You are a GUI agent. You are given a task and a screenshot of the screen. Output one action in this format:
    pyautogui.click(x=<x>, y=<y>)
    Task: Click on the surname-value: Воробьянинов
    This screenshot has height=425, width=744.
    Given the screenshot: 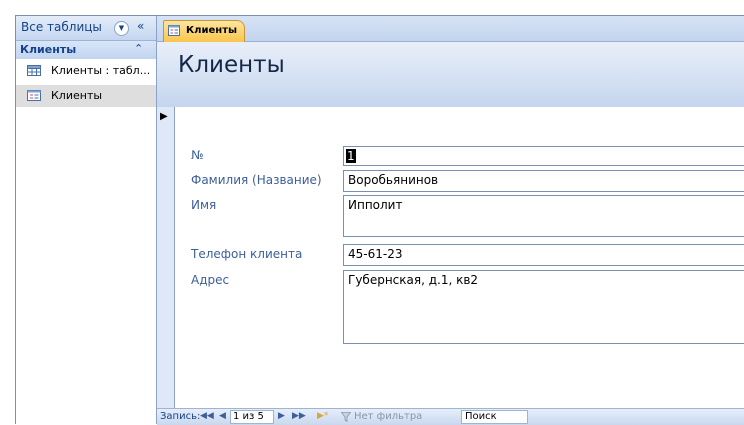 What is the action you would take?
    pyautogui.click(x=393, y=180)
    